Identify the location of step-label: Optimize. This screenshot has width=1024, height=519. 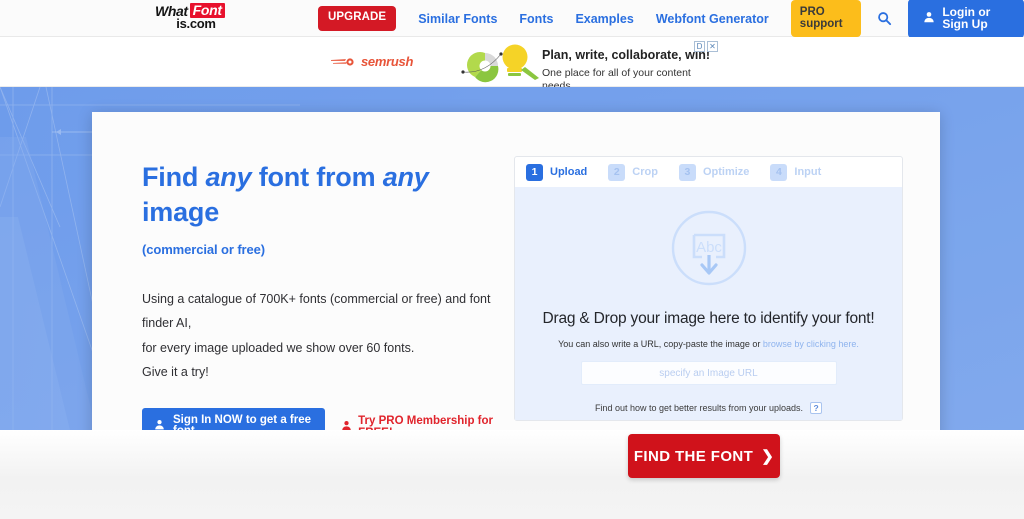
(726, 172).